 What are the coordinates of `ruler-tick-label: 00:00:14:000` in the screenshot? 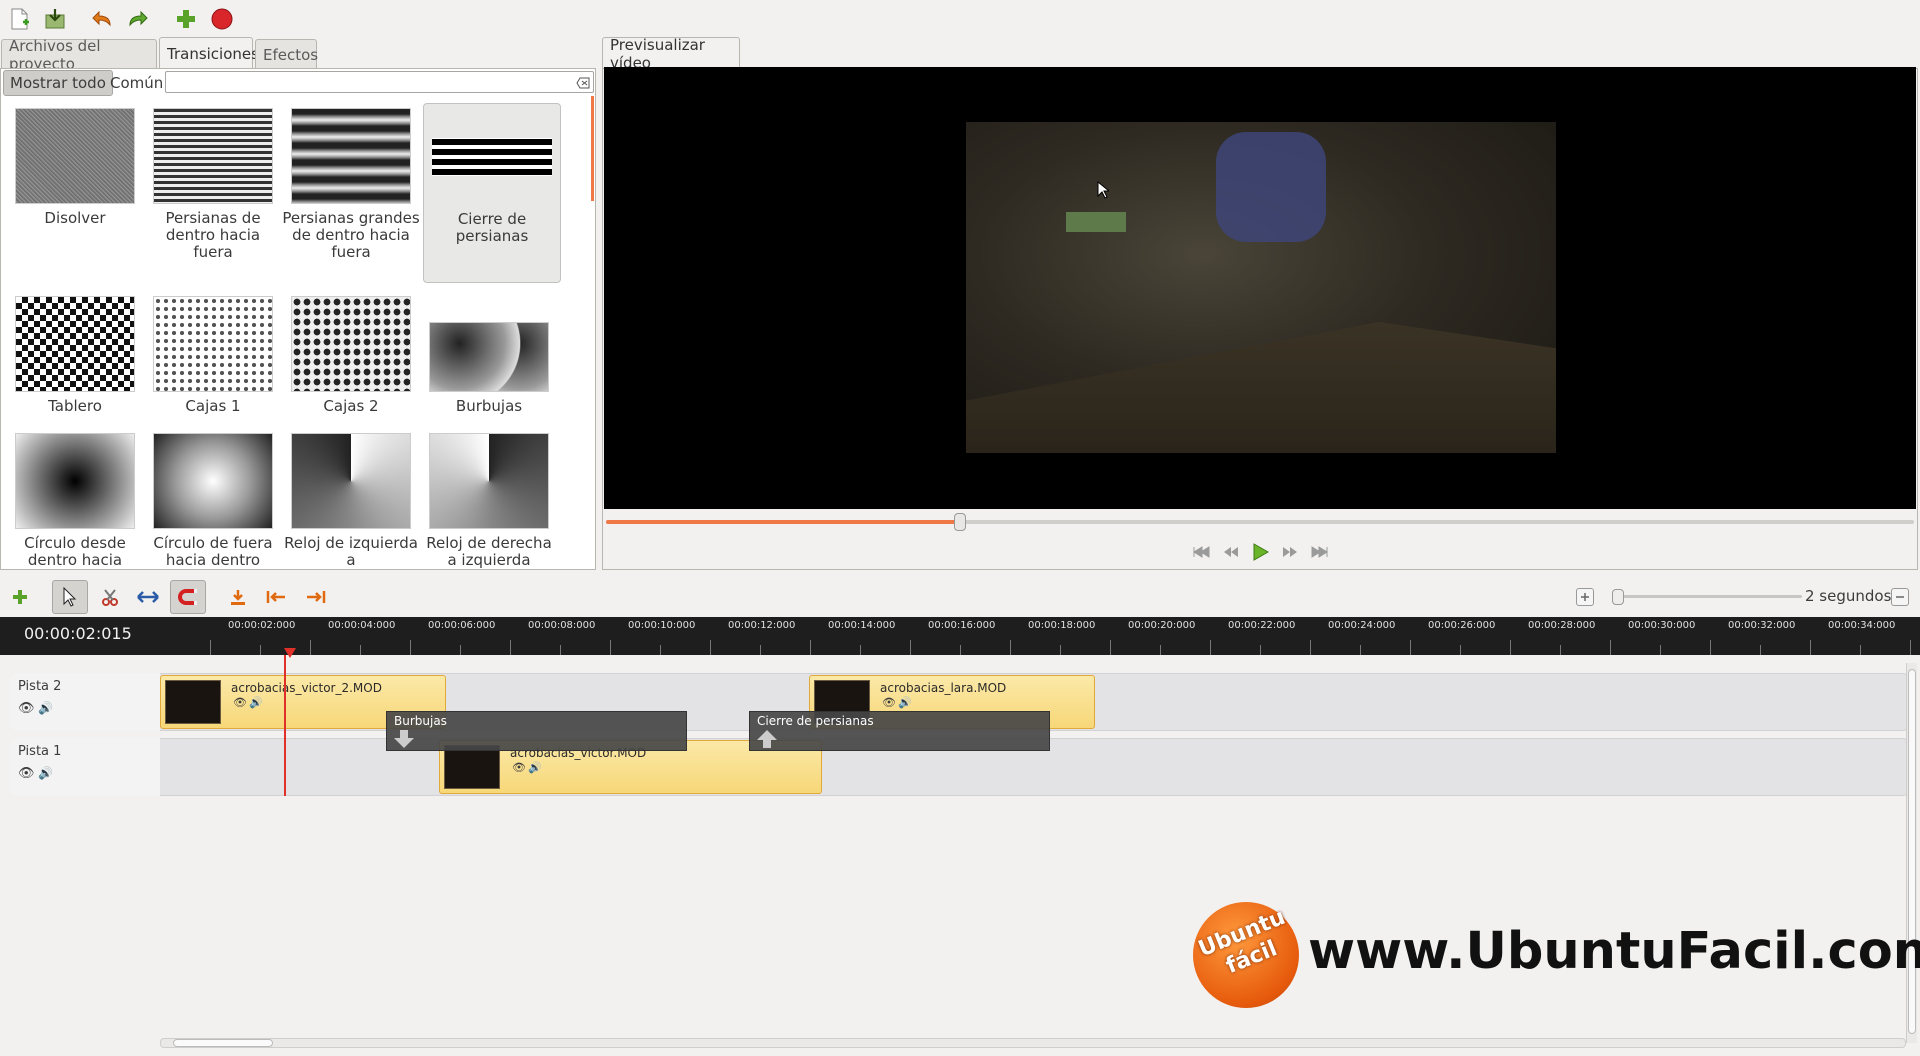 It's located at (862, 625).